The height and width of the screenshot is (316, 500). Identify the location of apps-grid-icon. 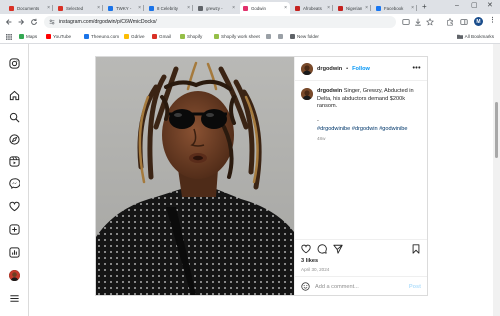
(9, 37).